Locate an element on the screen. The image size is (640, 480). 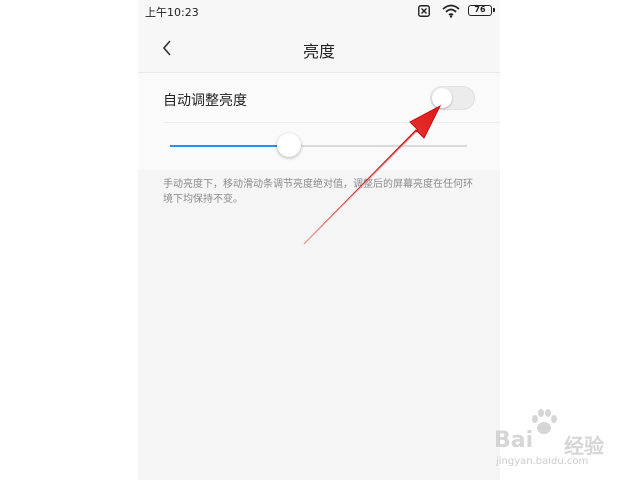
status-icons: 76 is located at coordinates (444, 11).